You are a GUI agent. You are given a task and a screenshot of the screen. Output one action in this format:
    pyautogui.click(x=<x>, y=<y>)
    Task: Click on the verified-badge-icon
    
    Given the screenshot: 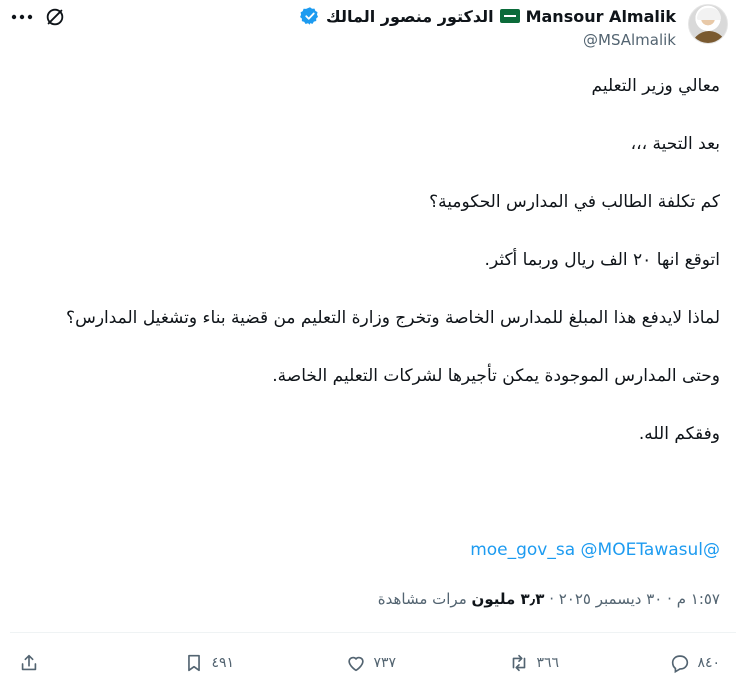 What is the action you would take?
    pyautogui.click(x=309, y=16)
    